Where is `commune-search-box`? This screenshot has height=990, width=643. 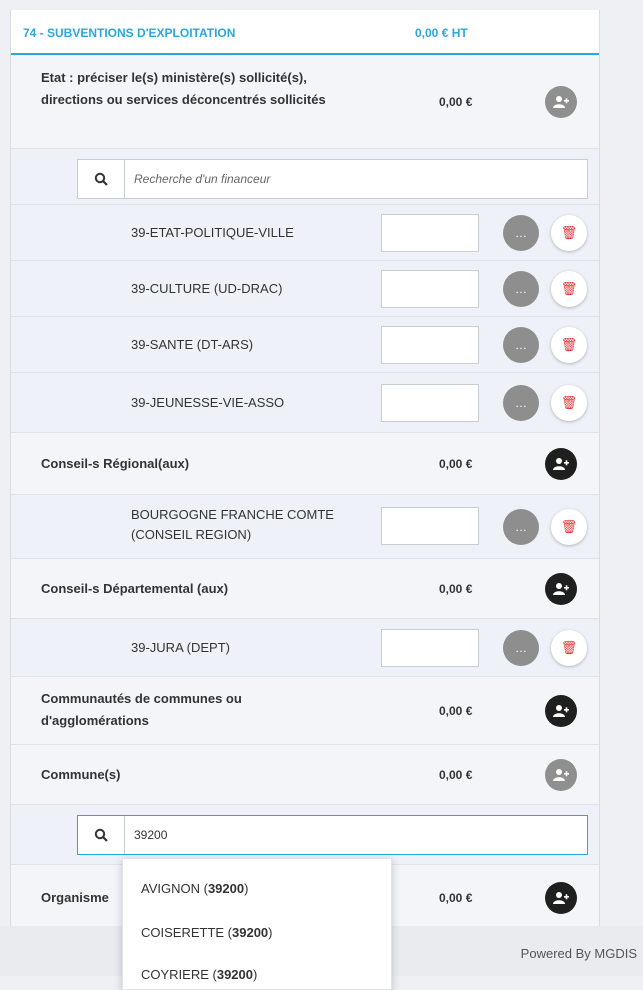 commune-search-box is located at coordinates (332, 835).